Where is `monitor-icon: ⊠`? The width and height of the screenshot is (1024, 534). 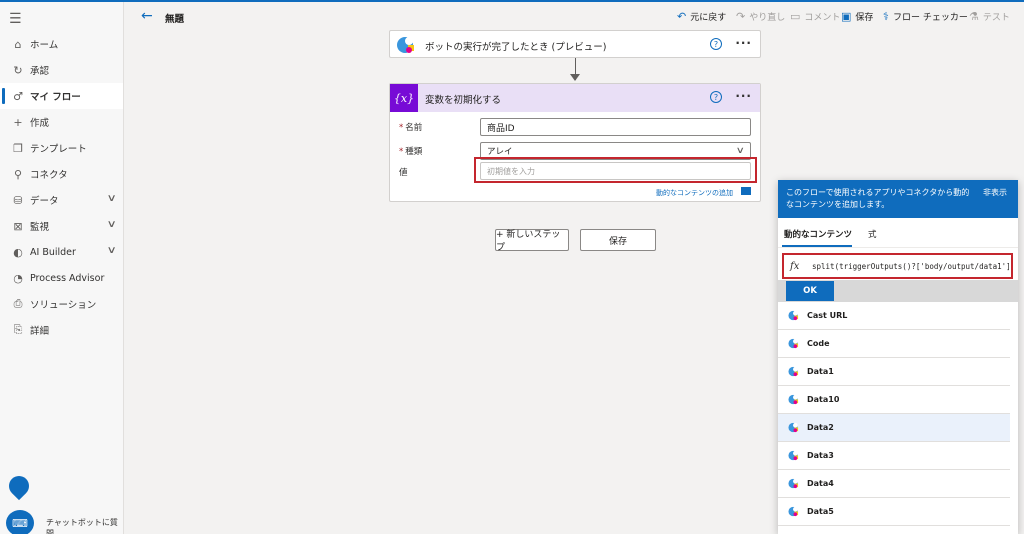 monitor-icon: ⊠ is located at coordinates (18, 226).